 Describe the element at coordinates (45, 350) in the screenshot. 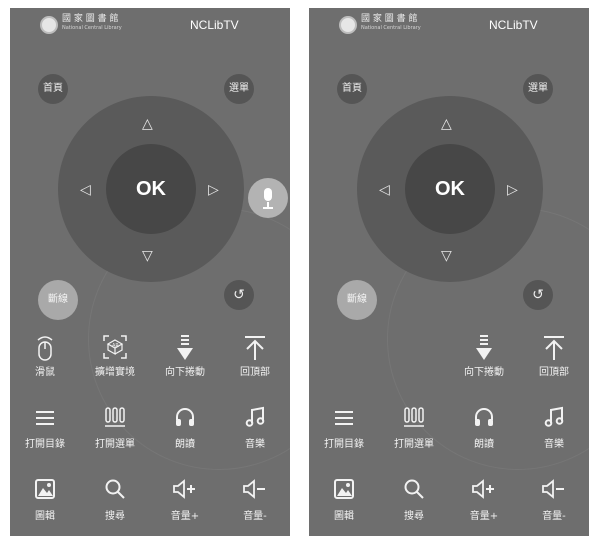

I see `mouse-icon` at that location.